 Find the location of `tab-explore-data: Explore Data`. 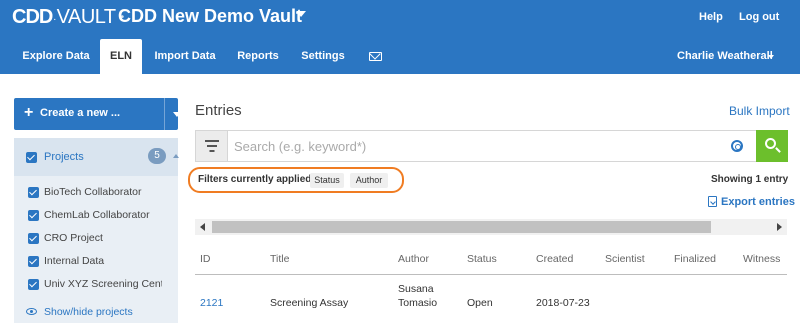

tab-explore-data: Explore Data is located at coordinates (56, 55).